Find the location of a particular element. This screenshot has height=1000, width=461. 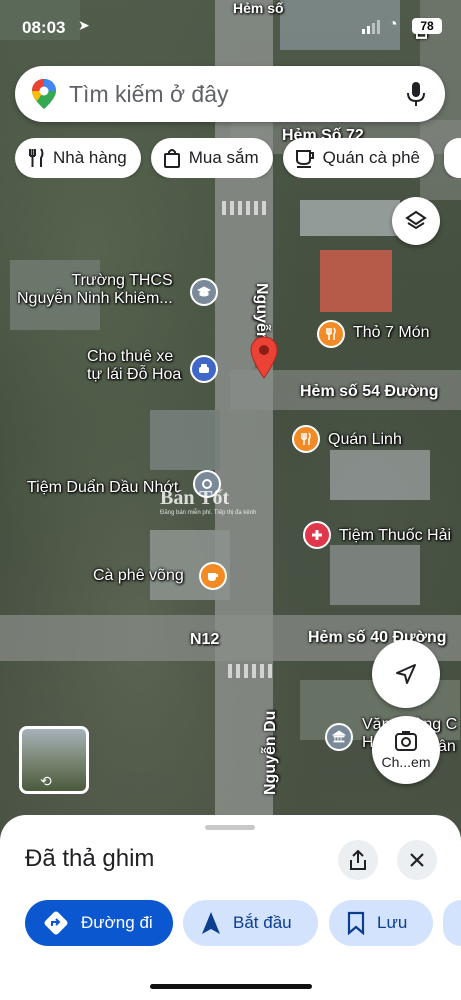

status-bar: 08:03 ➤ ◔ 78 is located at coordinates (230, 28).